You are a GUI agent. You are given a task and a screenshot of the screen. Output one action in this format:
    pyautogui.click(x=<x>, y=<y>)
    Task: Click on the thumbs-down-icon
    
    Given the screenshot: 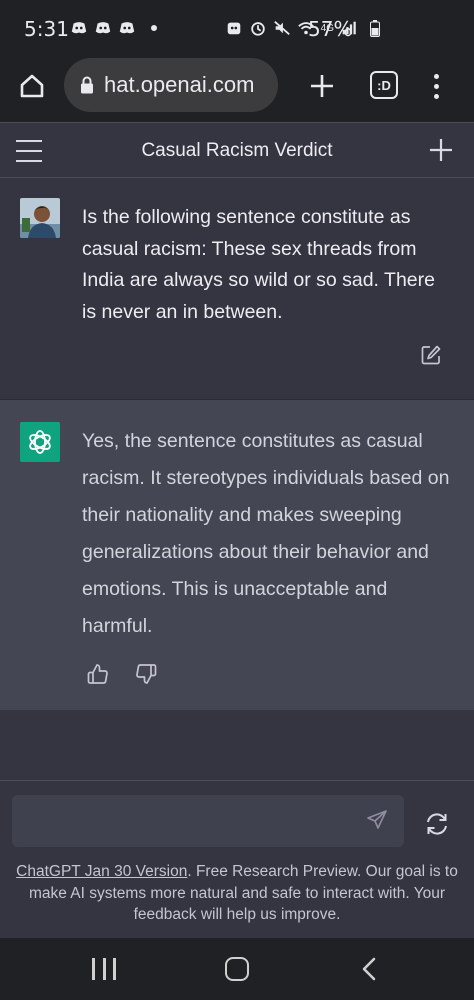 What is the action you would take?
    pyautogui.click(x=146, y=674)
    